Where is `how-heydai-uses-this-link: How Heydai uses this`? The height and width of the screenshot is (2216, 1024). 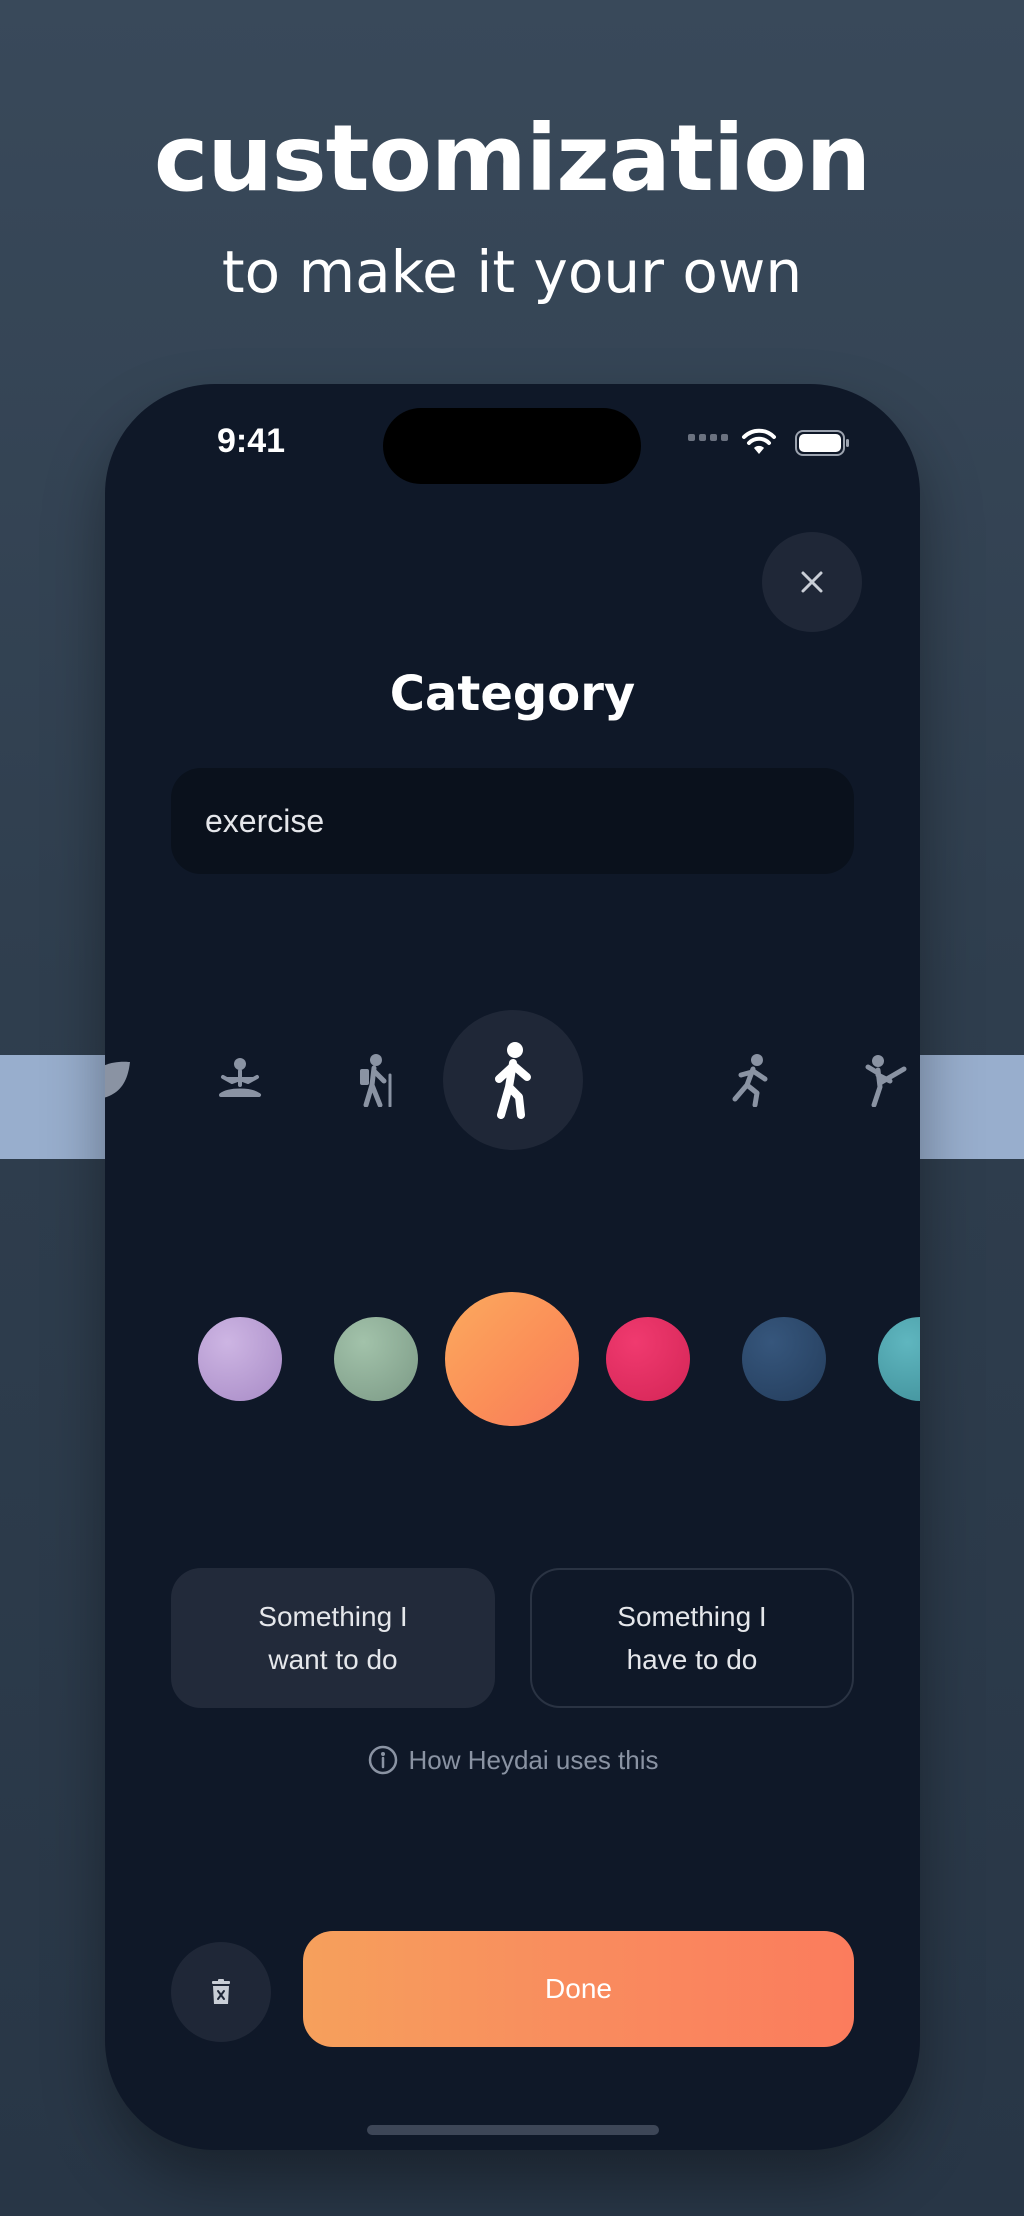
how-heydai-uses-this-link: How Heydai uses this is located at coordinates (512, 1760).